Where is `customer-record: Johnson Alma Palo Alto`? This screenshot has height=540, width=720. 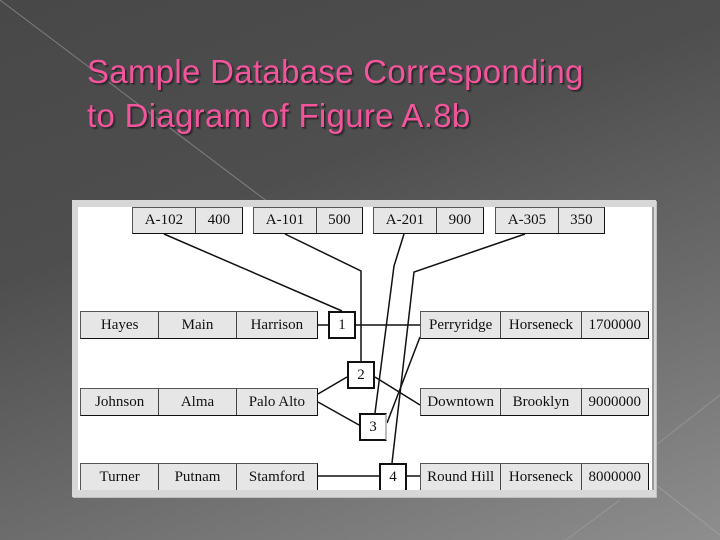 customer-record: Johnson Alma Palo Alto is located at coordinates (199, 402).